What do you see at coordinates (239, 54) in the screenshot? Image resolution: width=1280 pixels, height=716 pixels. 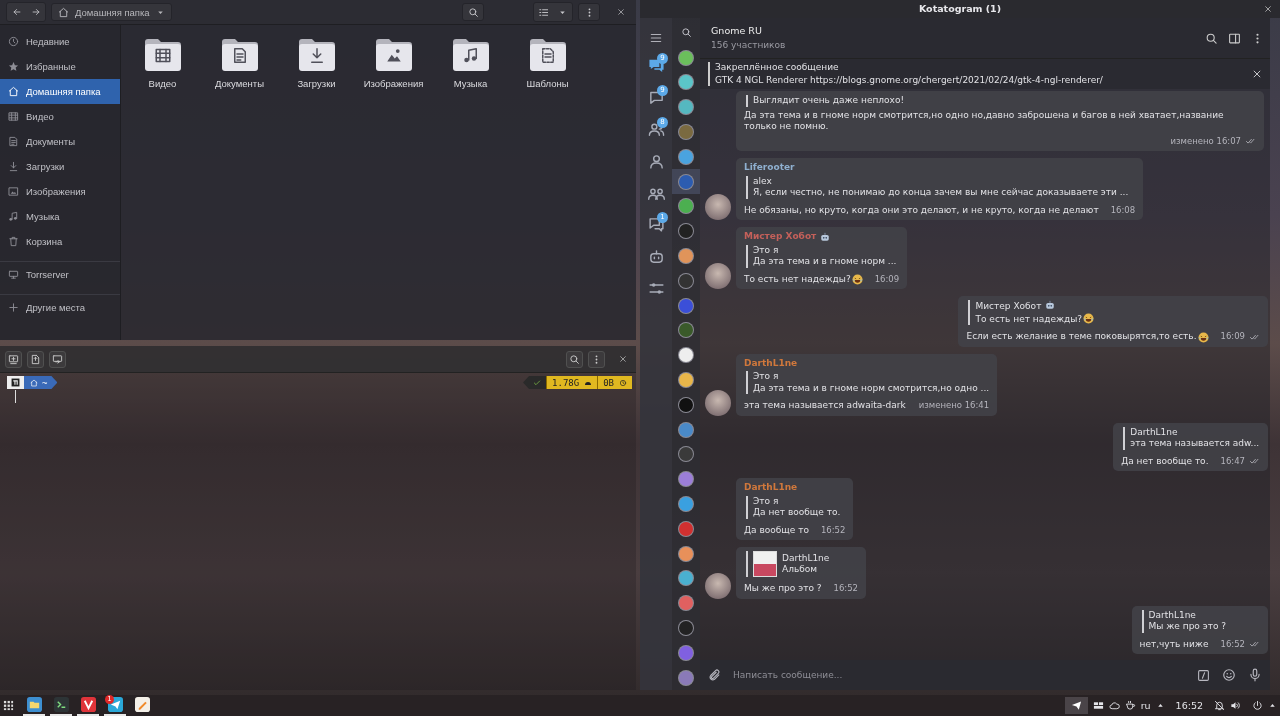 I see `document-folder-icon` at bounding box center [239, 54].